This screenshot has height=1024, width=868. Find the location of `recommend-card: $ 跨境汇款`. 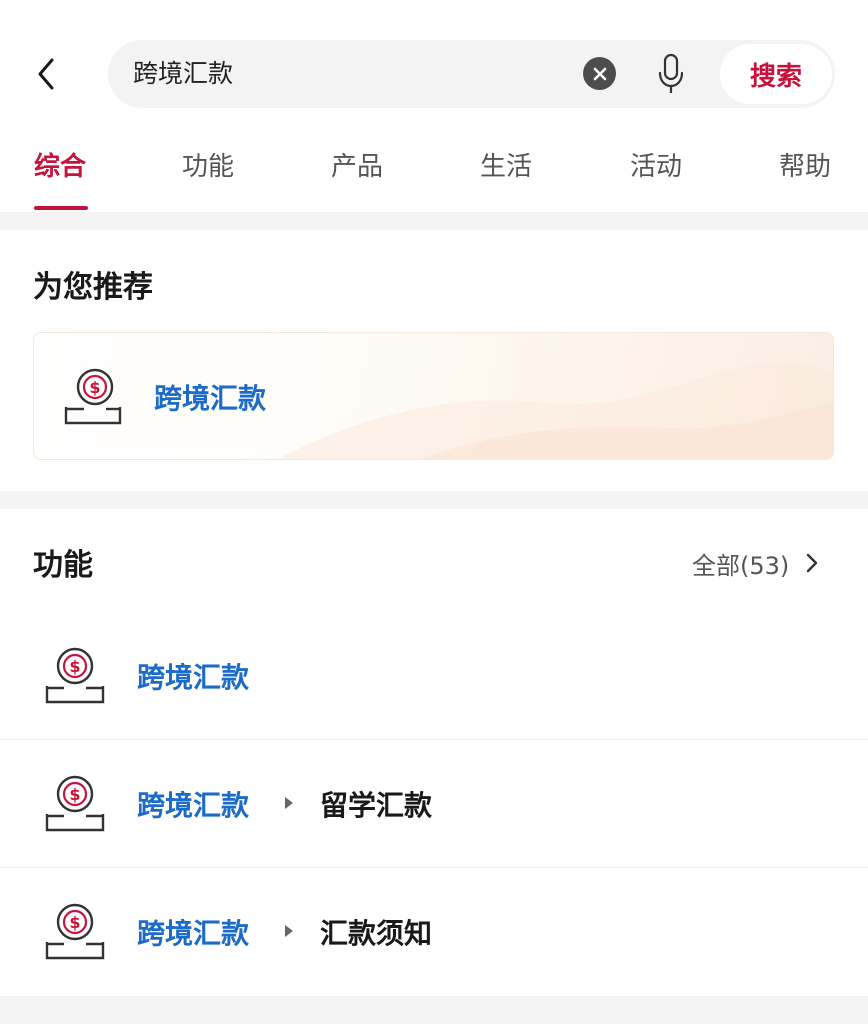

recommend-card: $ 跨境汇款 is located at coordinates (433, 396).